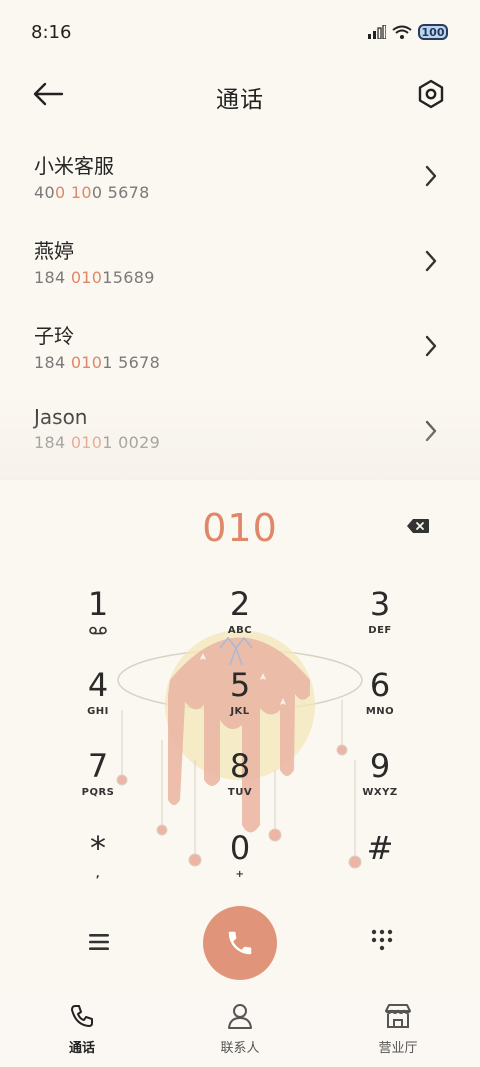 This screenshot has height=1067, width=480. What do you see at coordinates (240, 348) in the screenshot?
I see `contact-result: 子玲 184 0101 5678` at bounding box center [240, 348].